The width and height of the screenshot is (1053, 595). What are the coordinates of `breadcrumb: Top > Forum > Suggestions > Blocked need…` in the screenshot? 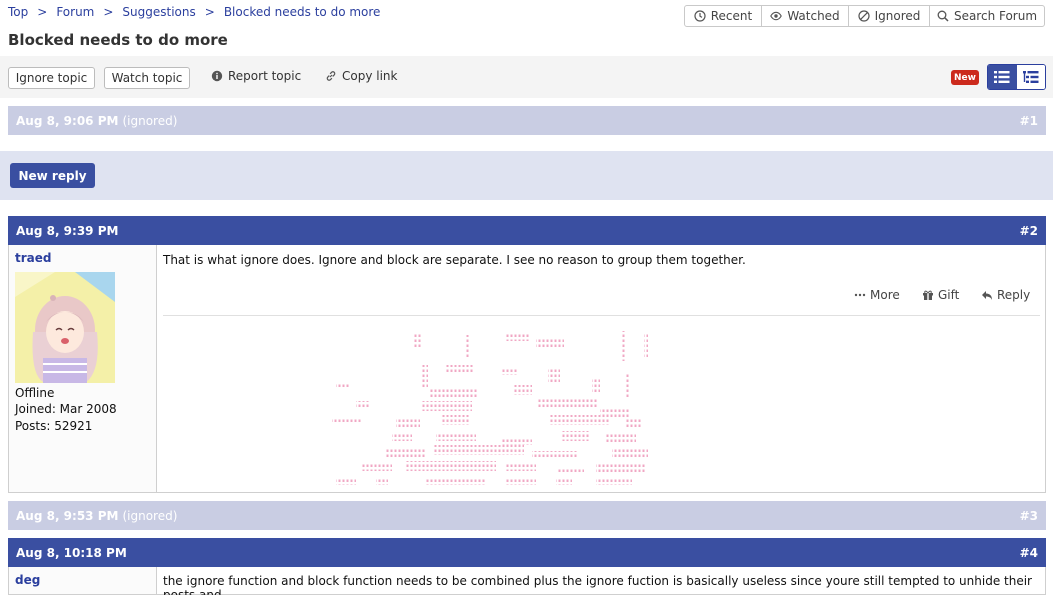 It's located at (194, 12).